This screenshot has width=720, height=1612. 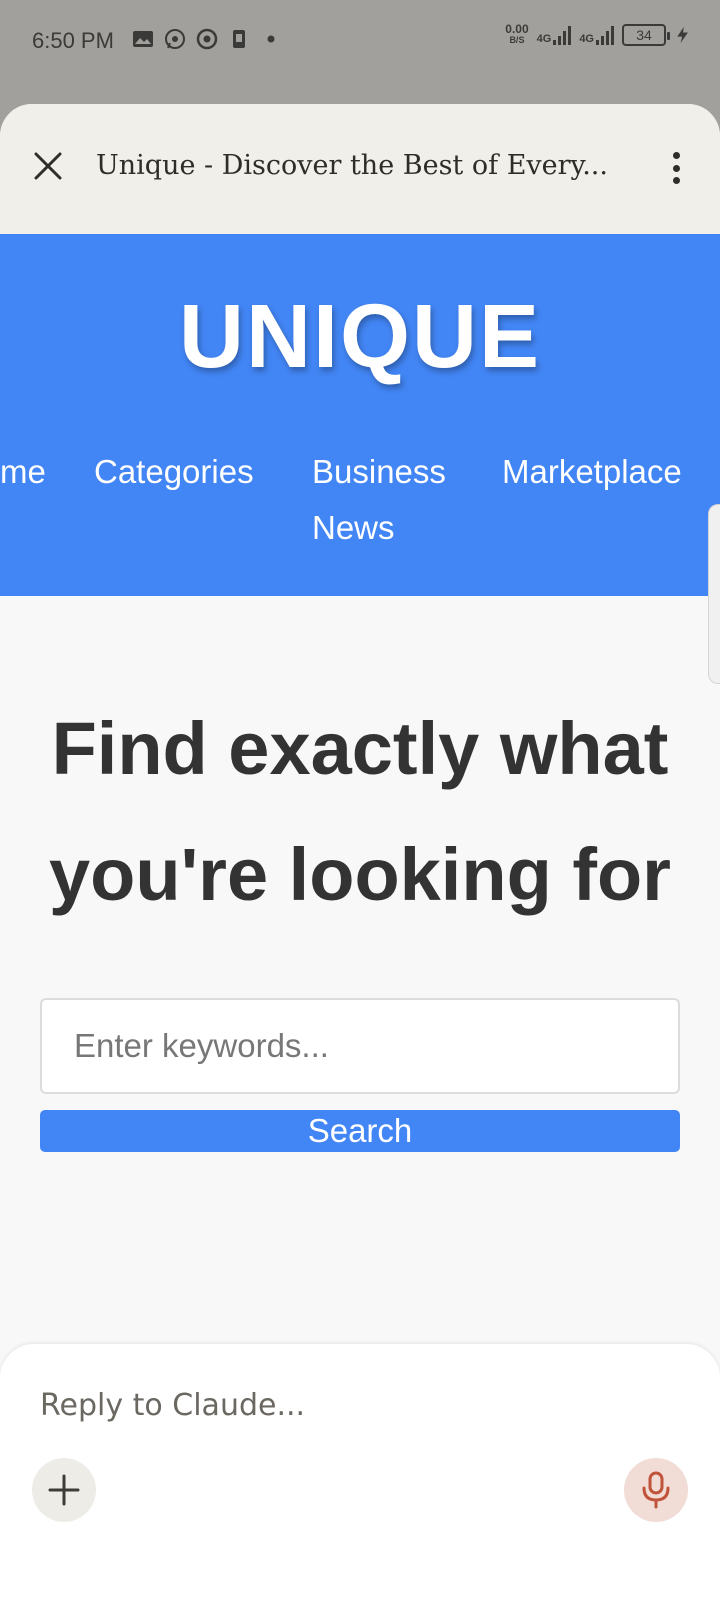 I want to click on search-input, so click(x=360, y=1046).